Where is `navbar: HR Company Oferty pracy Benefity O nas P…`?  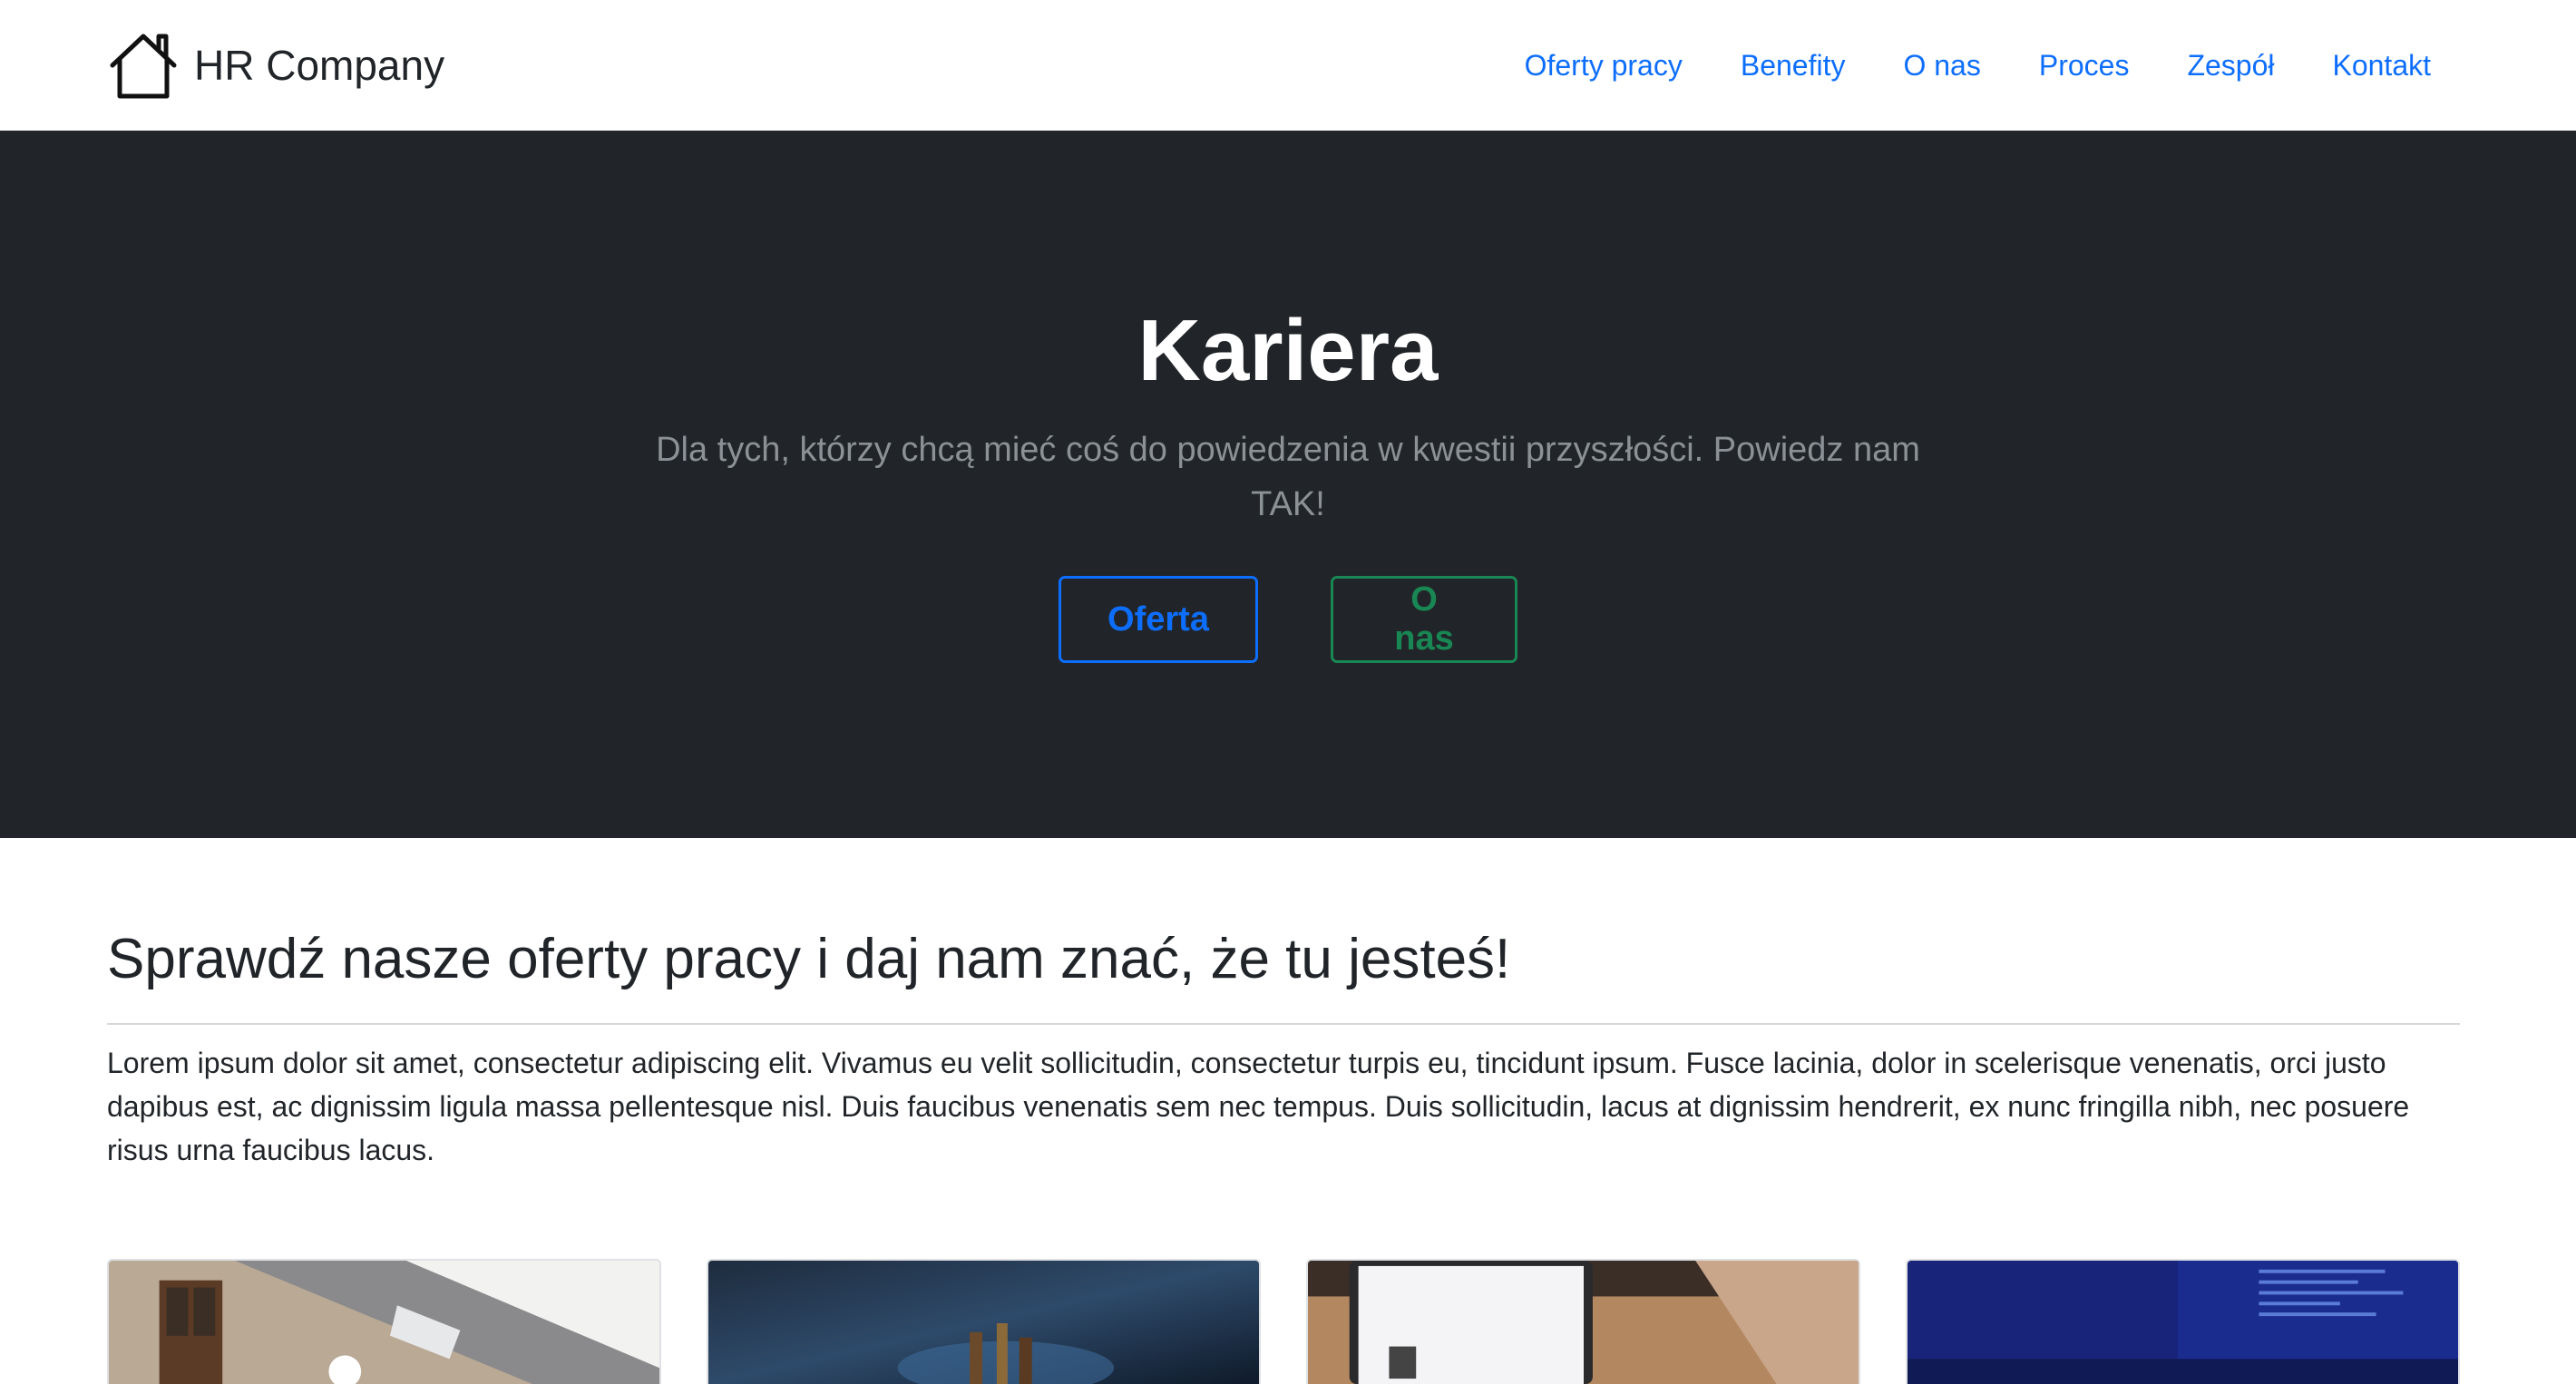 navbar: HR Company Oferty pracy Benefity O nas P… is located at coordinates (1288, 66).